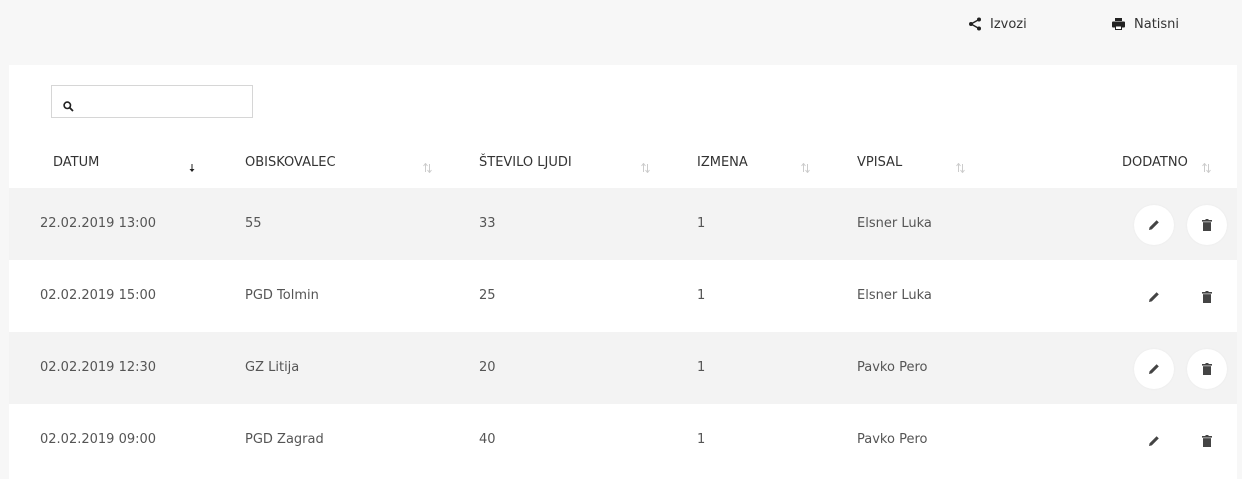 This screenshot has width=1242, height=479. Describe the element at coordinates (1157, 24) in the screenshot. I see `print-label: Natisni` at that location.